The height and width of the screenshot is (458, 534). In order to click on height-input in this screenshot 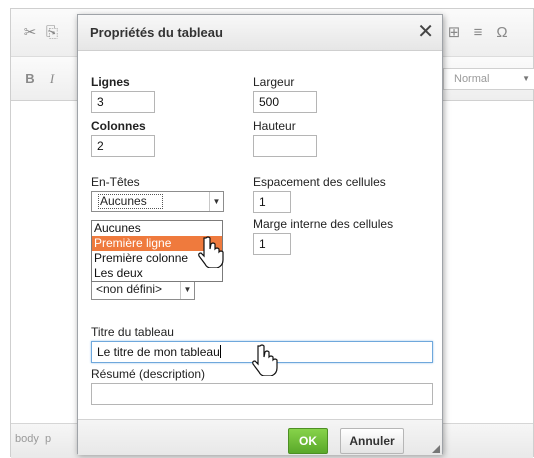, I will do `click(285, 146)`.